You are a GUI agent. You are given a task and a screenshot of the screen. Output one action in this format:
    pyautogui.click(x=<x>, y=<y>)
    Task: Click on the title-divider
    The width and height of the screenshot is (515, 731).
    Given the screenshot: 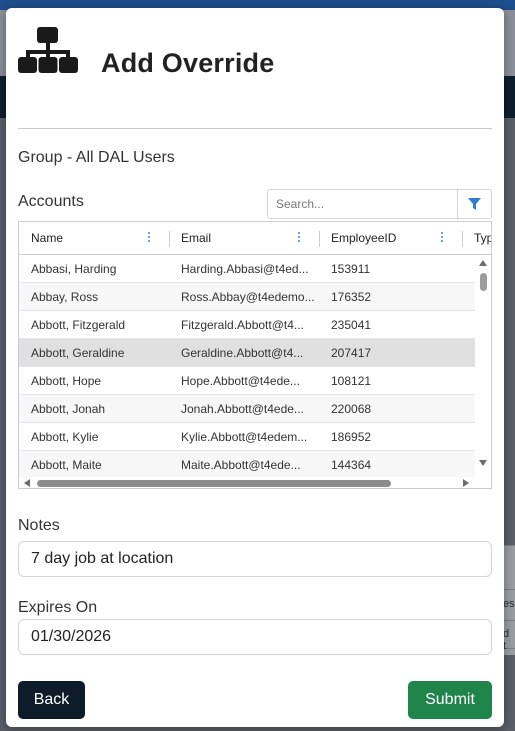 What is the action you would take?
    pyautogui.click(x=255, y=128)
    